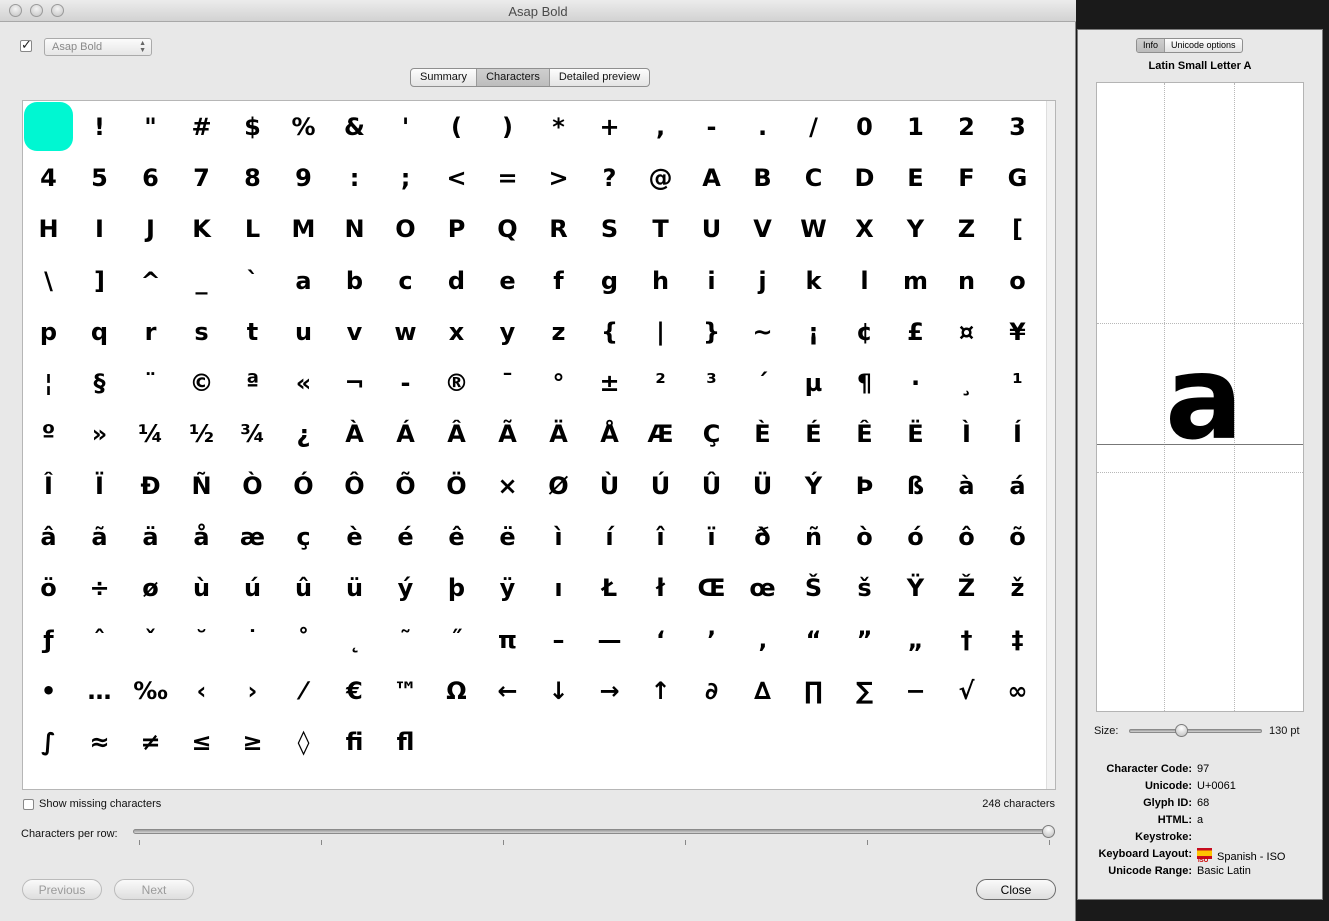  I want to click on glyph-cell: ,, so click(660, 126).